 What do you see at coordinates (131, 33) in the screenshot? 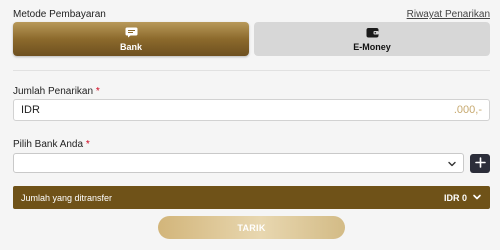
I see `chat-card-icon` at bounding box center [131, 33].